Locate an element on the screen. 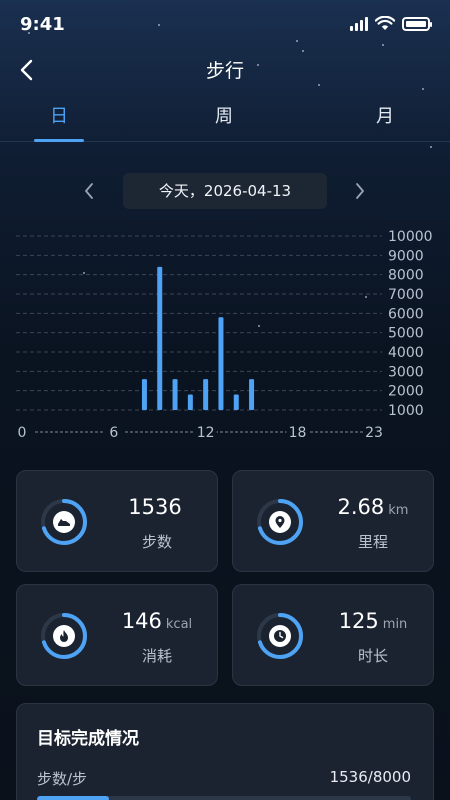 The width and height of the screenshot is (450, 800). shoe-icon is located at coordinates (64, 522).